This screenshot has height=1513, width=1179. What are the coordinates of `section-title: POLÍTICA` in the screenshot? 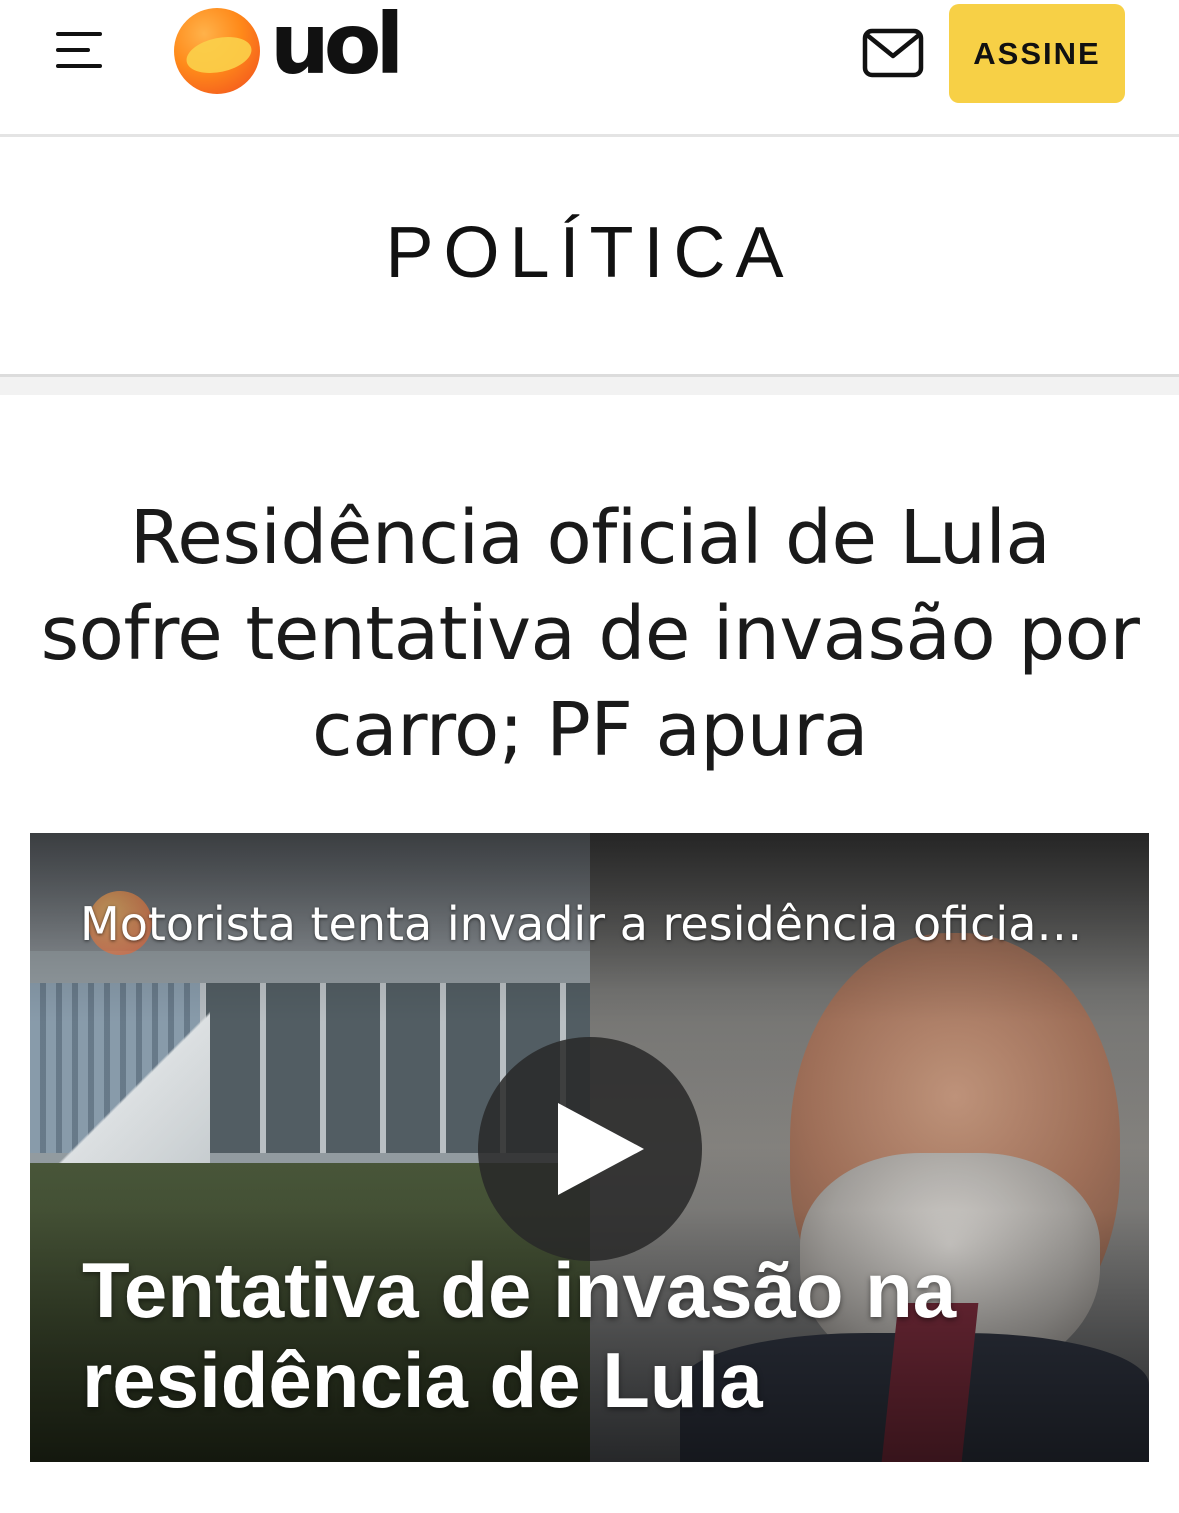 It's located at (589, 253).